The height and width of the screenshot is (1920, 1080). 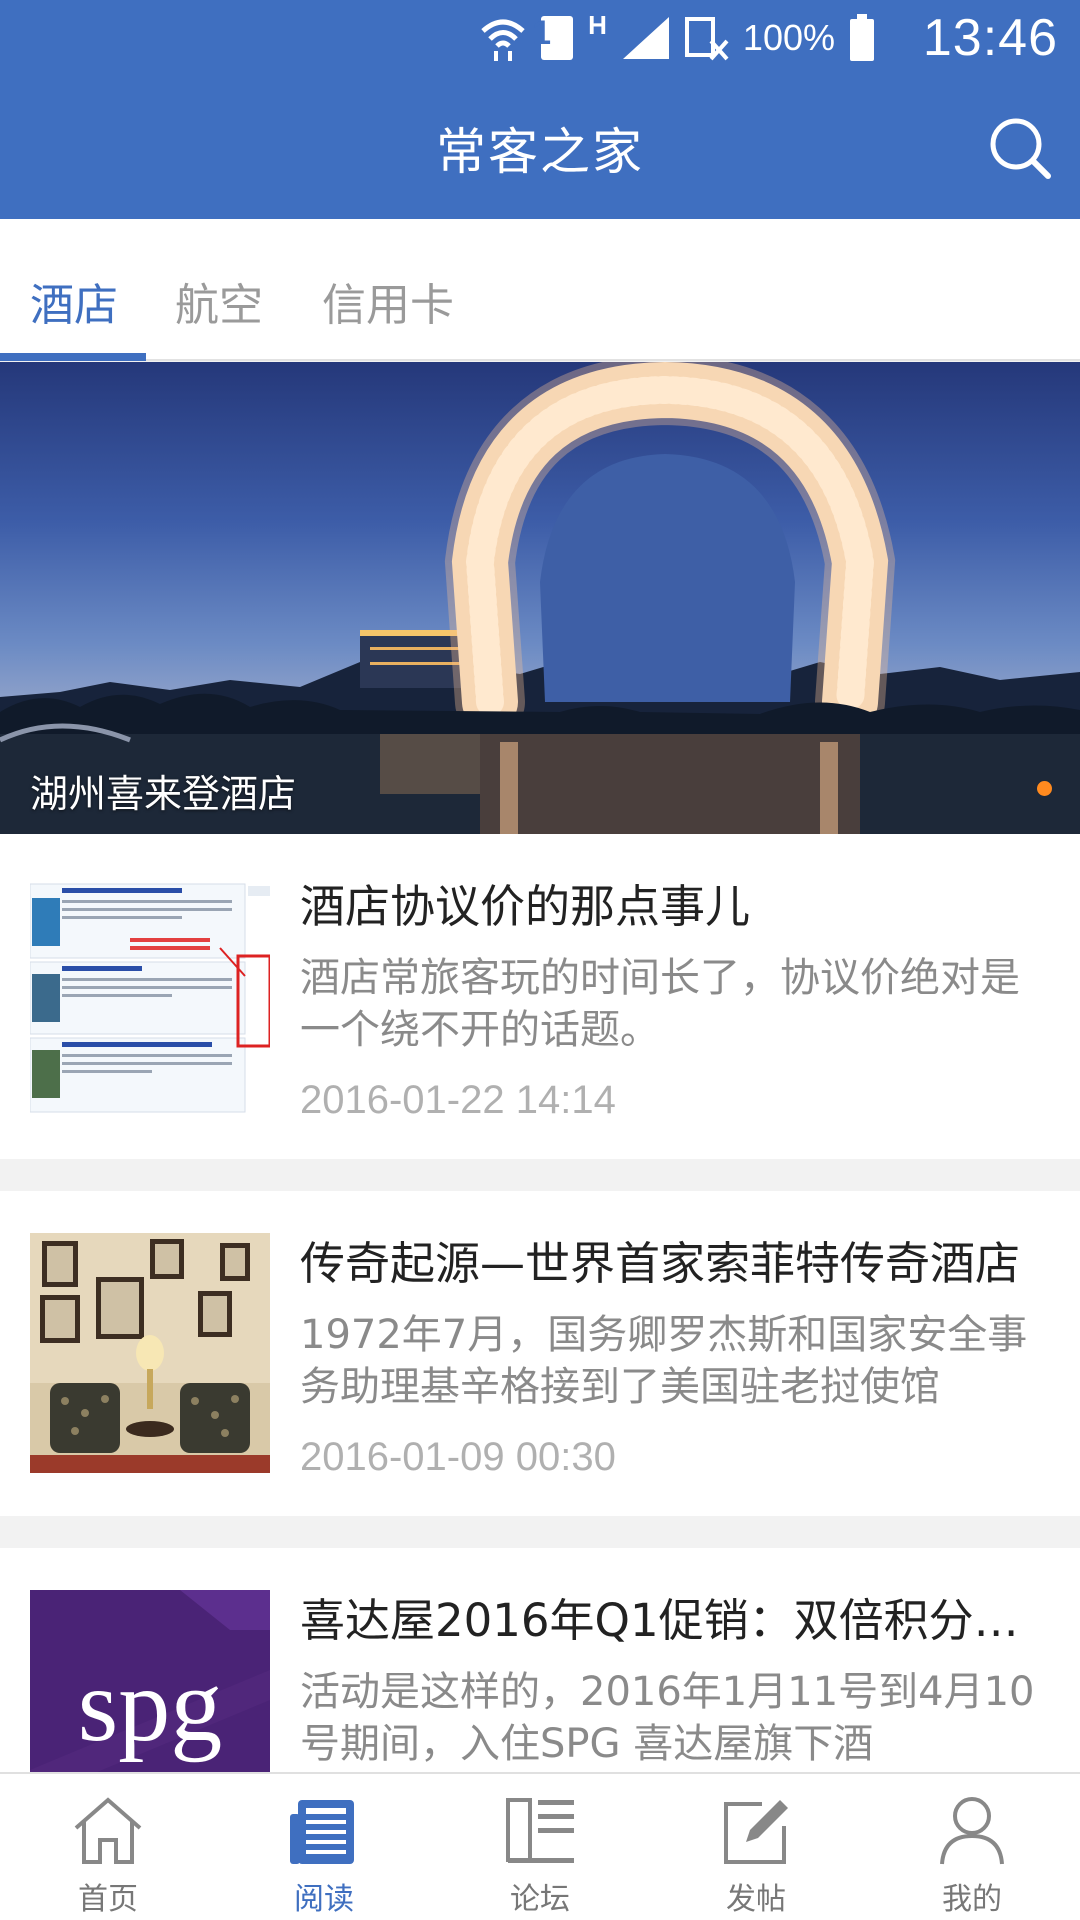 I want to click on sim-number: 1, so click(x=542, y=33).